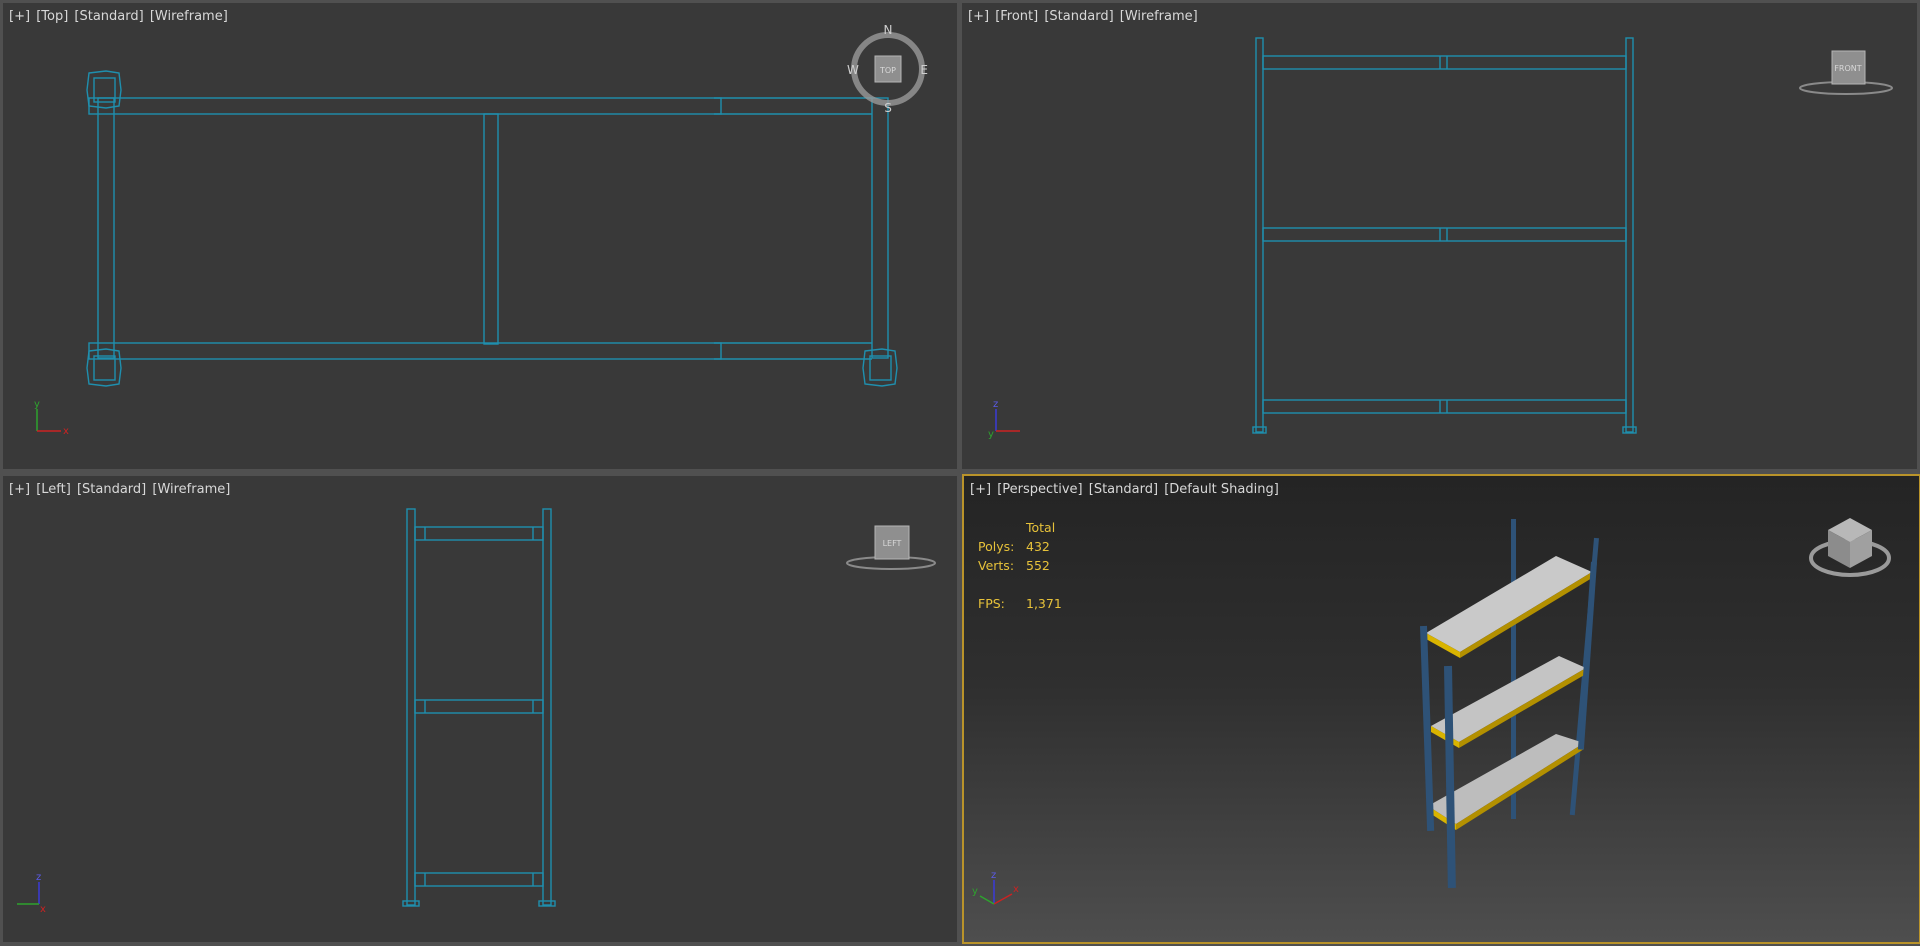  Describe the element at coordinates (995, 887) in the screenshot. I see `axis-tripod-perspective: z x y` at that location.